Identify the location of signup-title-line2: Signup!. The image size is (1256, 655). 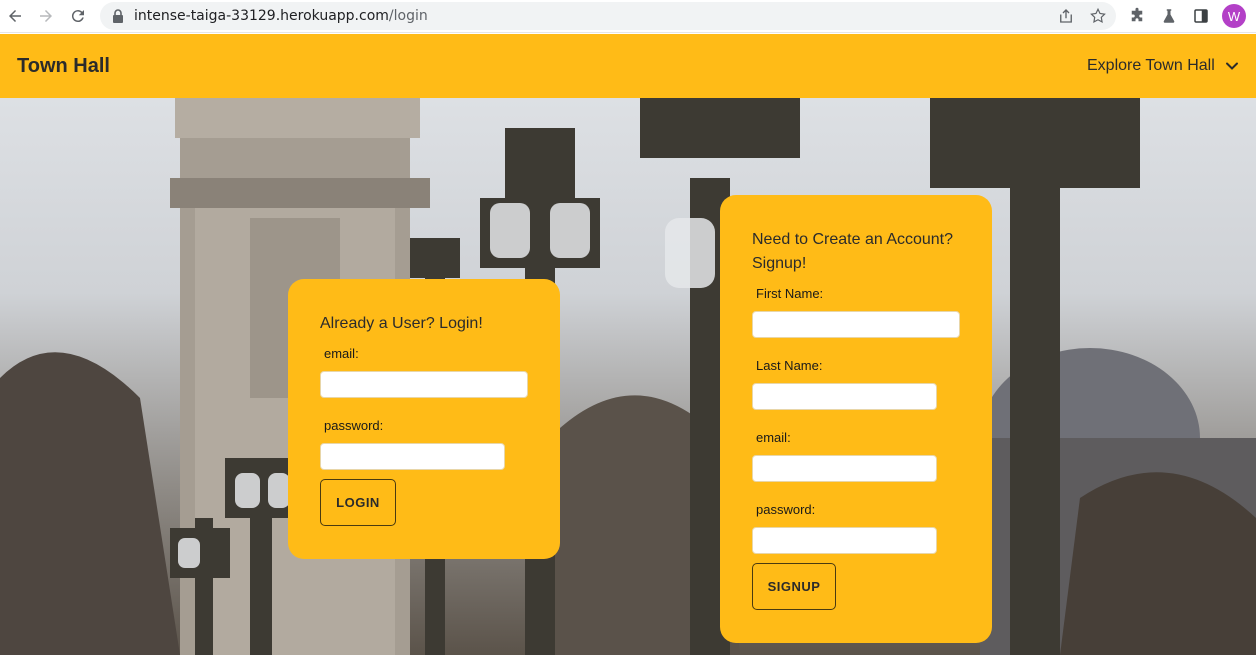
(779, 263).